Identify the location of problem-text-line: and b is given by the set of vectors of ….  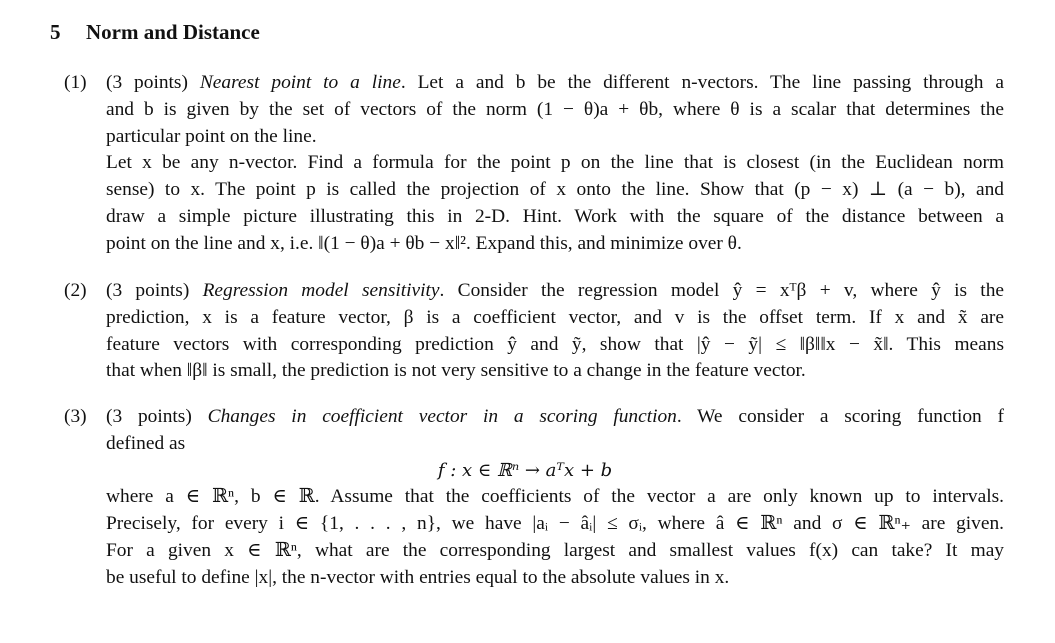
(555, 109).